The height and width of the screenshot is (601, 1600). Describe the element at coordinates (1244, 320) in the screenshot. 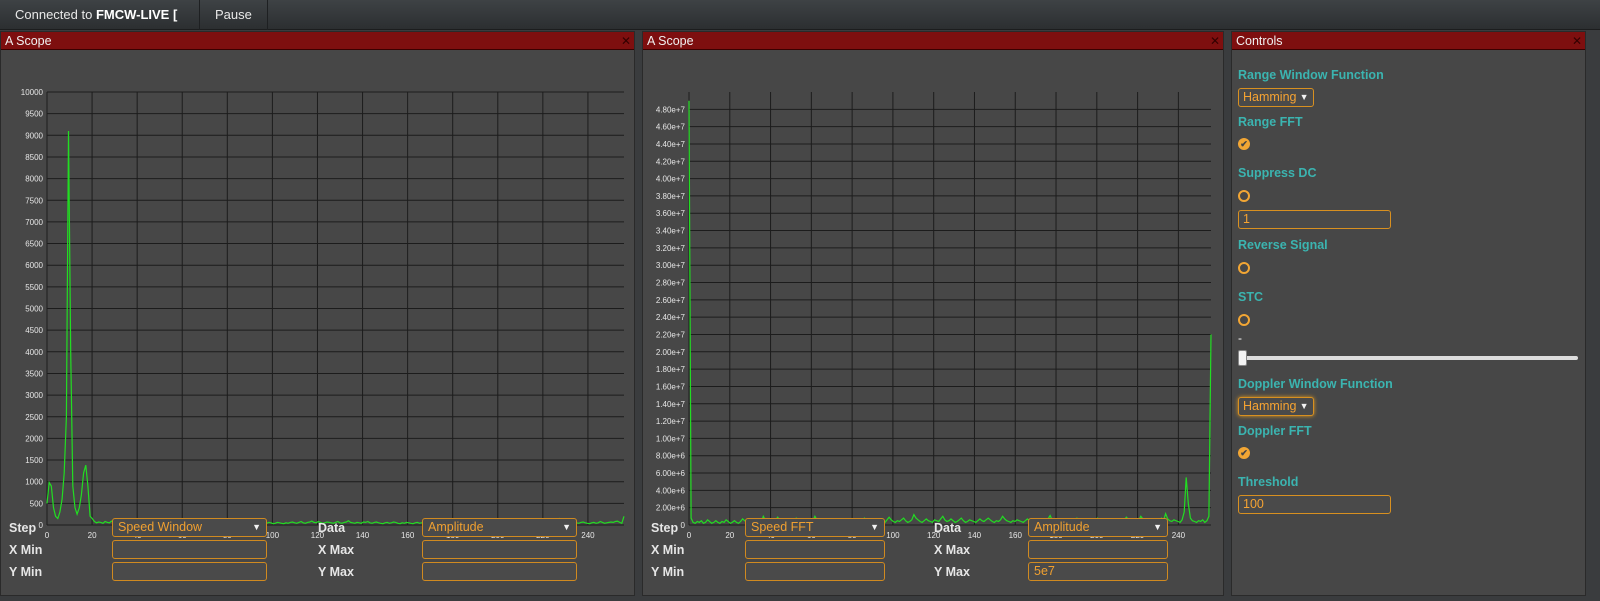

I see `stc-checkbox` at that location.